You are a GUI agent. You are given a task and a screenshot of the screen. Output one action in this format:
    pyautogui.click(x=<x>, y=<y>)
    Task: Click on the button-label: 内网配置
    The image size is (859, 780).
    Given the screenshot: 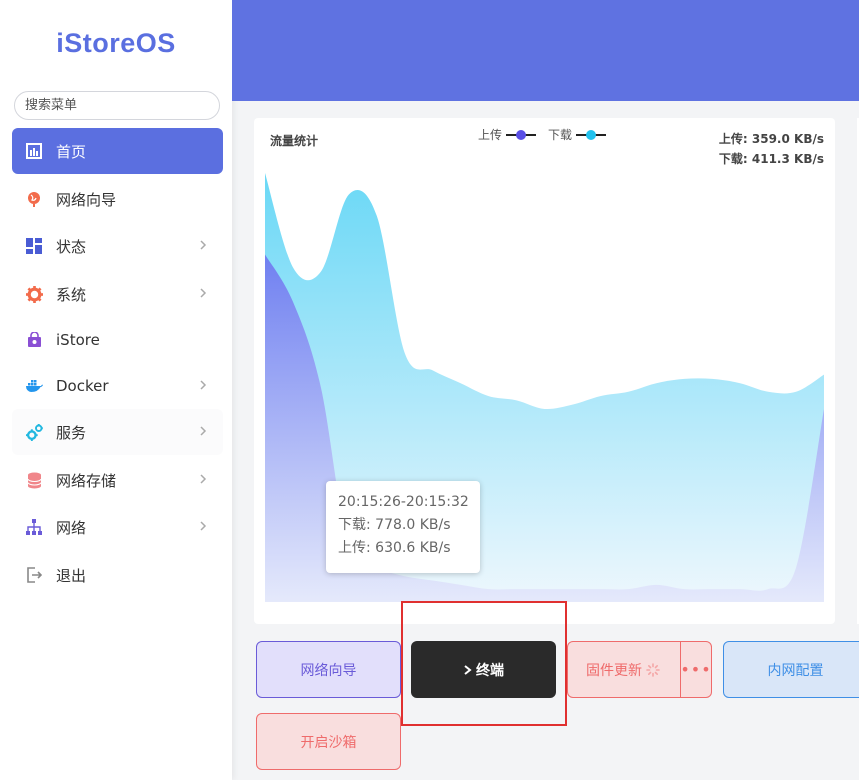 What is the action you would take?
    pyautogui.click(x=795, y=670)
    